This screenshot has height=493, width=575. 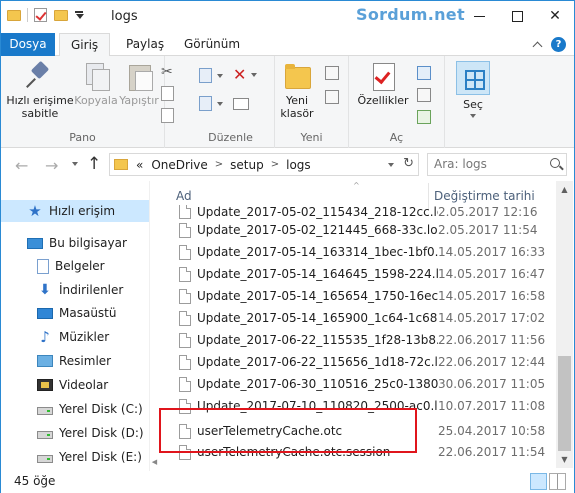 What do you see at coordinates (35, 243) in the screenshot?
I see `computer-icon` at bounding box center [35, 243].